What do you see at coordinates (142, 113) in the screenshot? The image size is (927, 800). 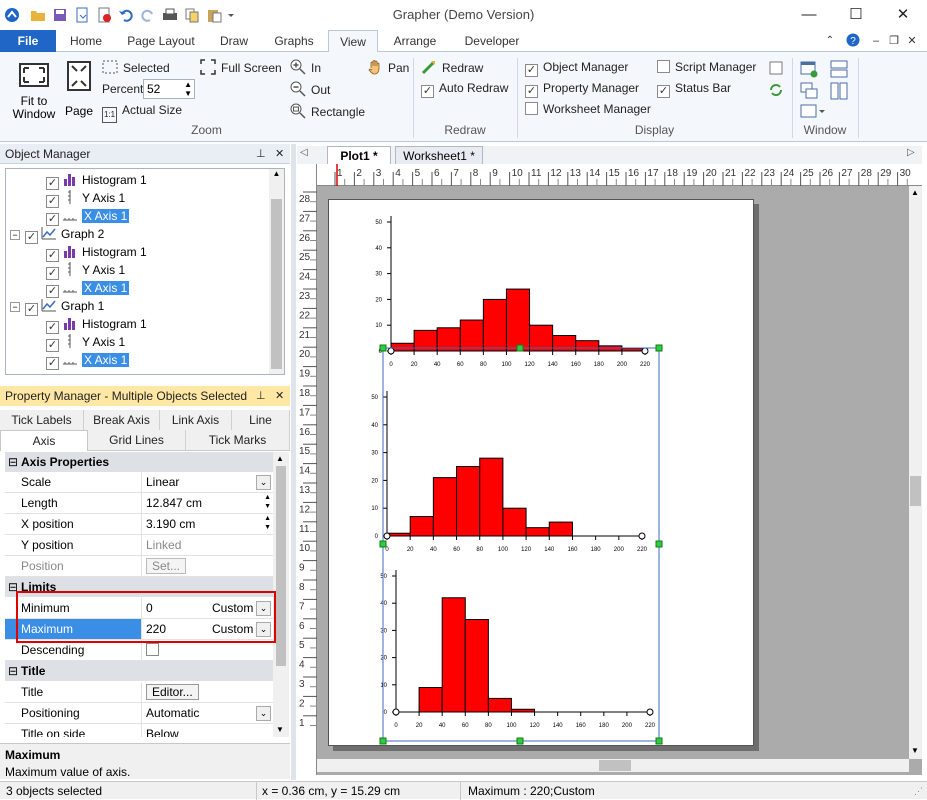 I see `actual-size-button: 1:1 Actual Size` at bounding box center [142, 113].